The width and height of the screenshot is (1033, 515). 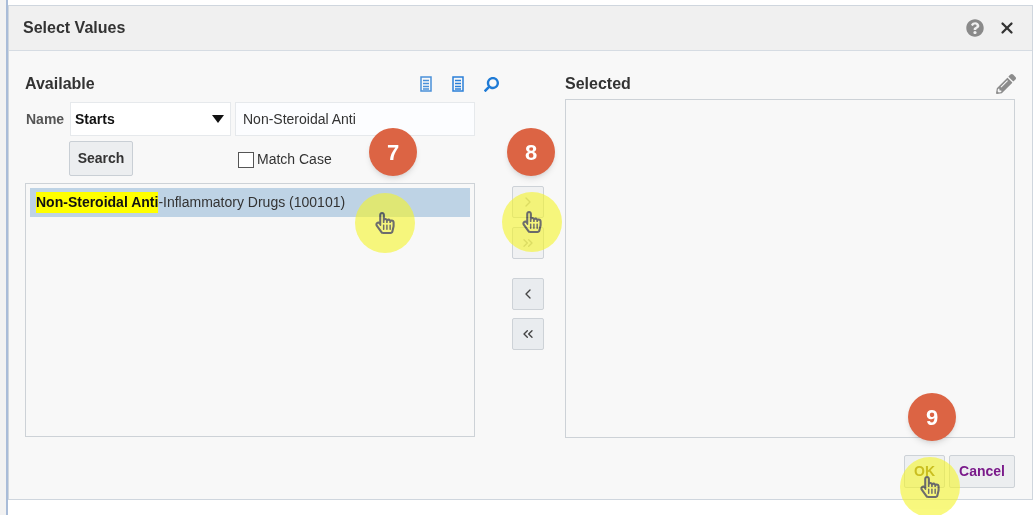 What do you see at coordinates (975, 28) in the screenshot?
I see `help-icon` at bounding box center [975, 28].